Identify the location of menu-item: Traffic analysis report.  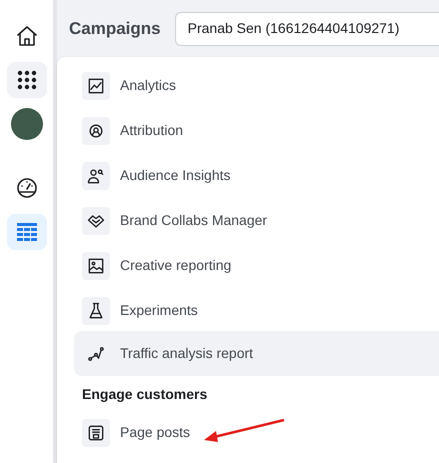
(256, 353).